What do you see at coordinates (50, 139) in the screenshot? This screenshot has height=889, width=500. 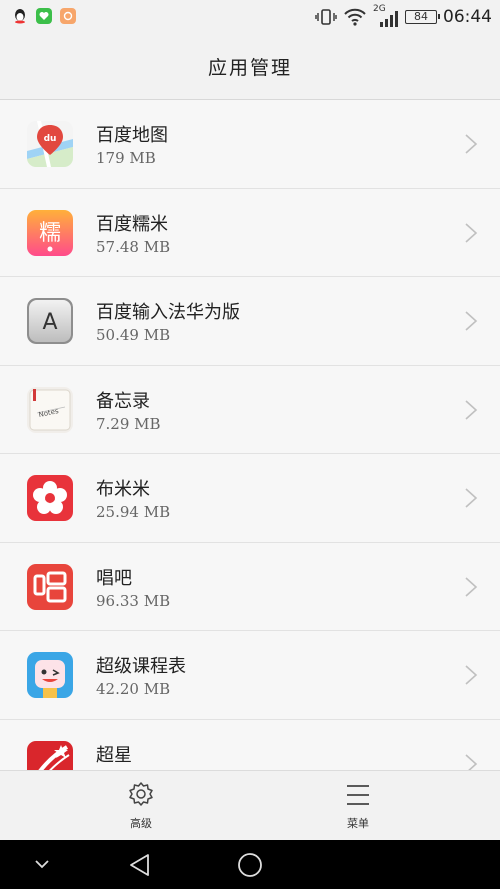 I see `svg-text: du` at bounding box center [50, 139].